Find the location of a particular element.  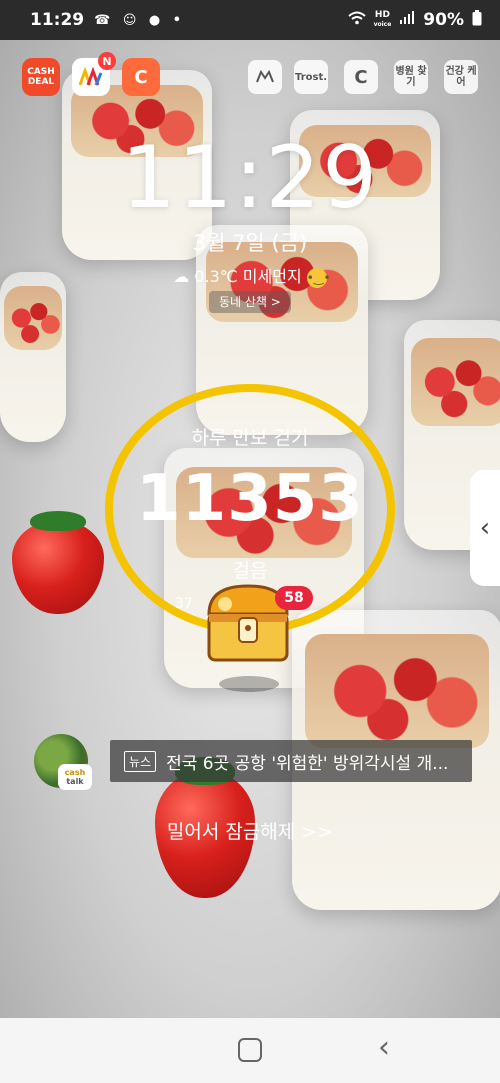

hospital-finder-app-icon: 병원 찾기 is located at coordinates (411, 77).